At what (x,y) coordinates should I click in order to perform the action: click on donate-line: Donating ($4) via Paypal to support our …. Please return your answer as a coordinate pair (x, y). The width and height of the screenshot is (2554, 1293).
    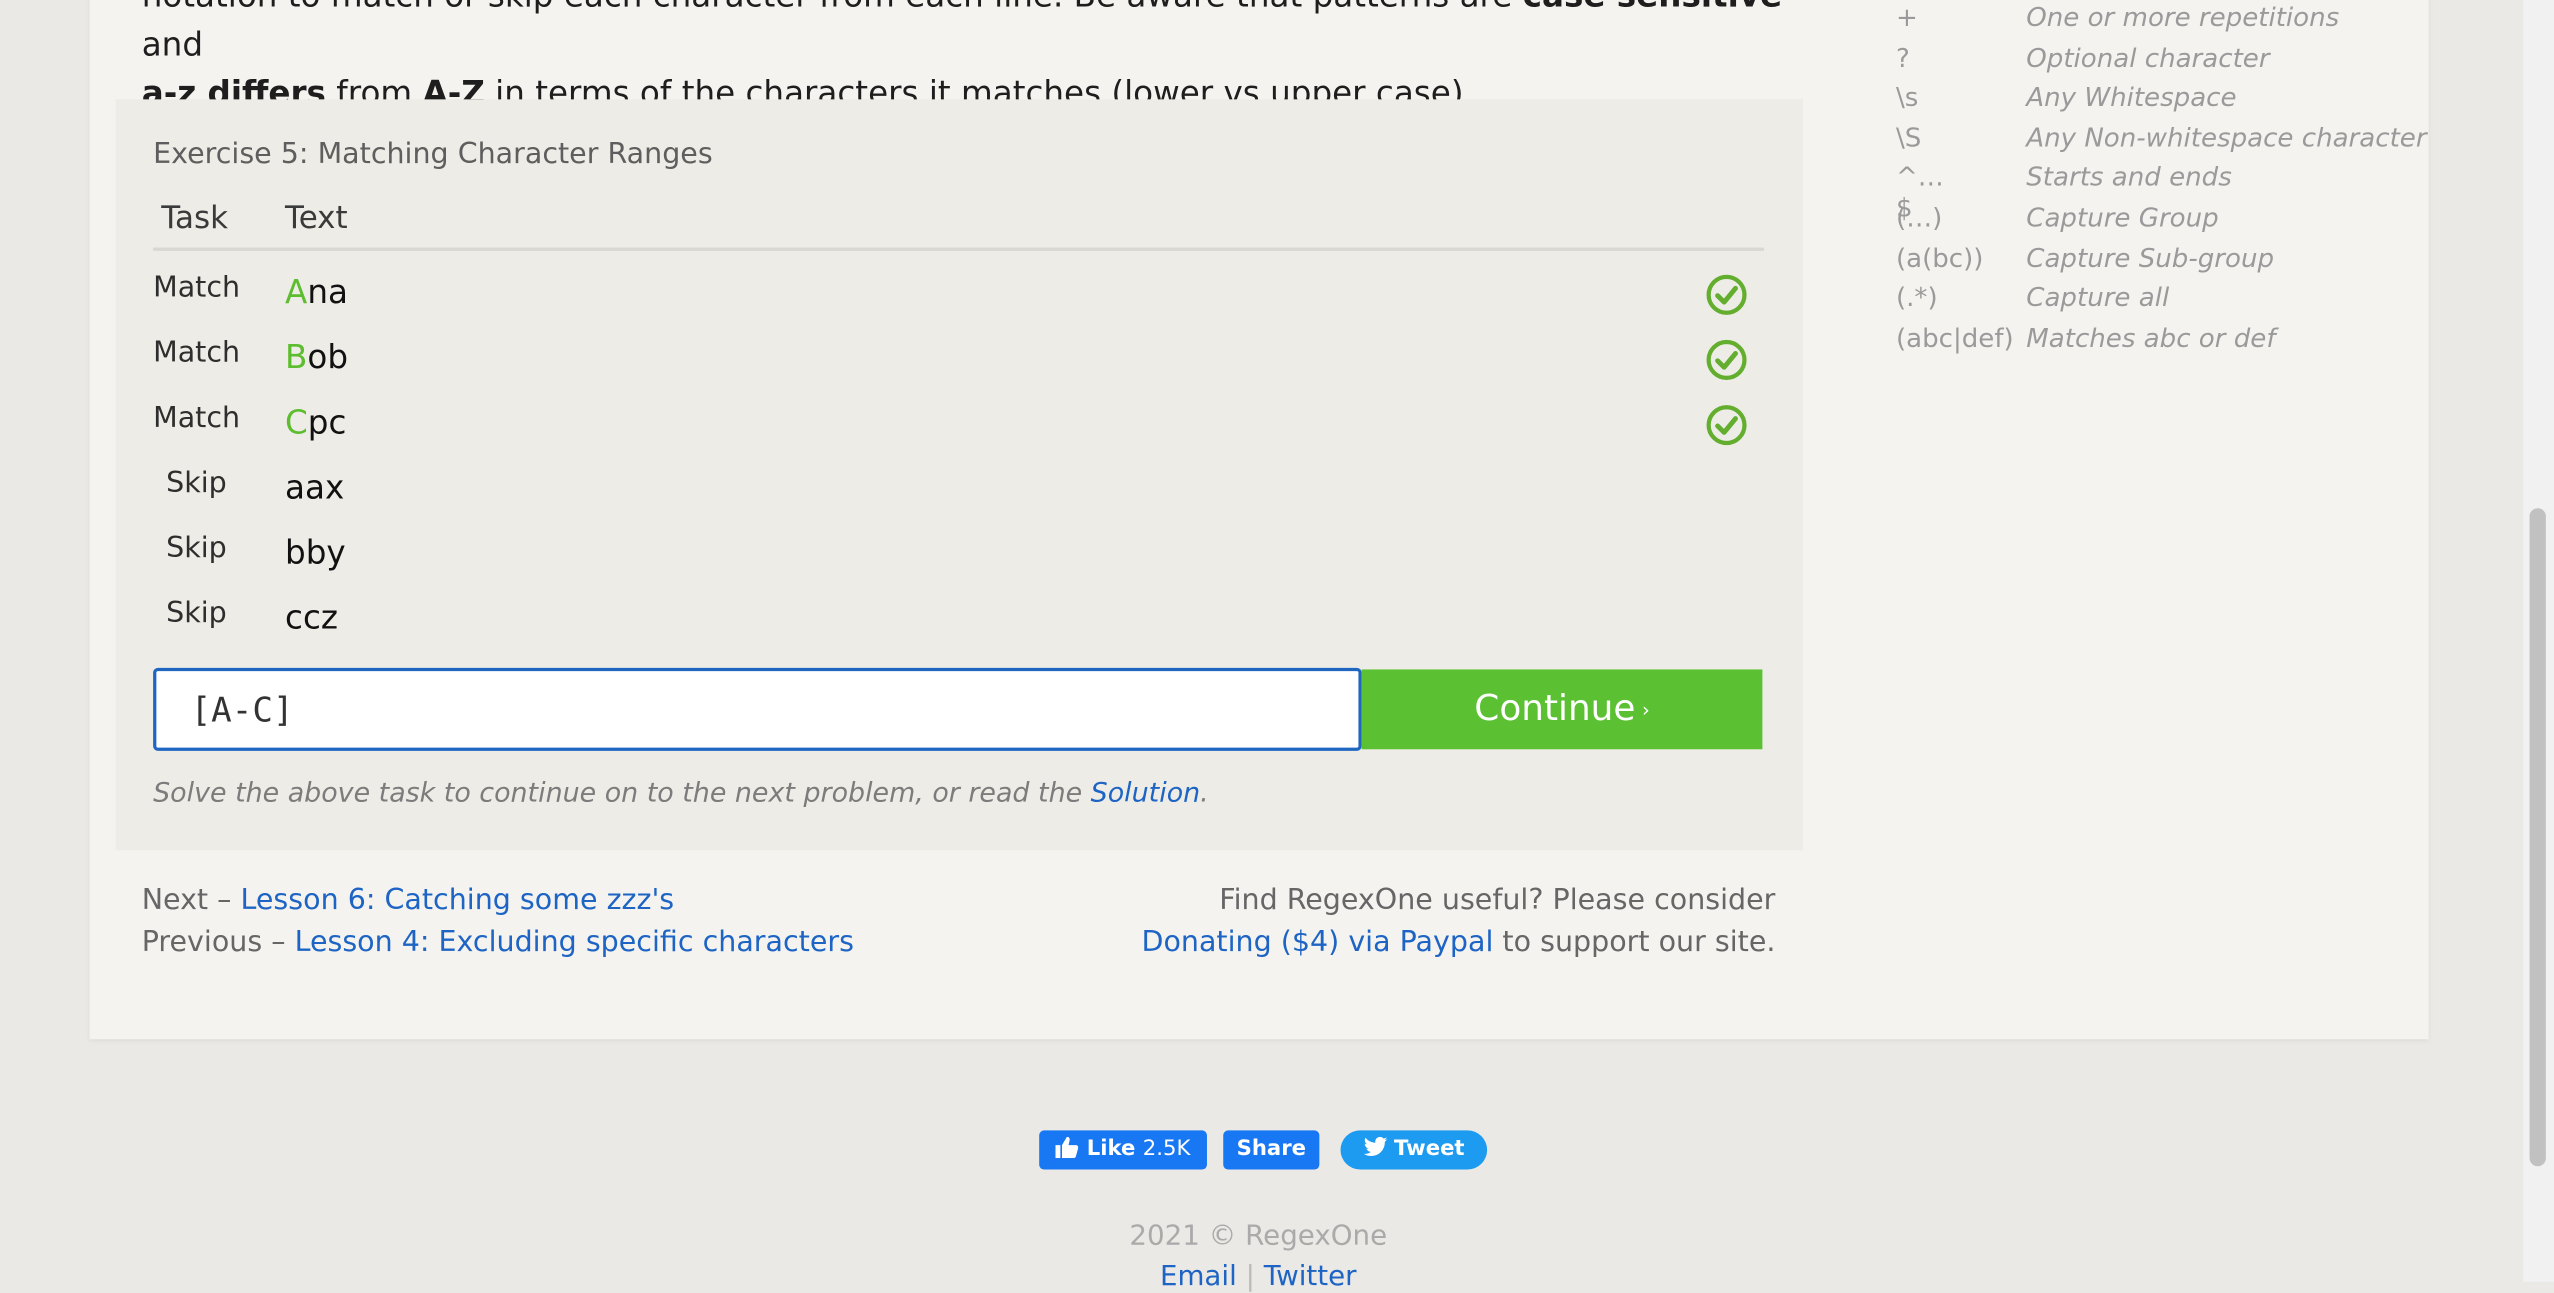
    Looking at the image, I should click on (1458, 943).